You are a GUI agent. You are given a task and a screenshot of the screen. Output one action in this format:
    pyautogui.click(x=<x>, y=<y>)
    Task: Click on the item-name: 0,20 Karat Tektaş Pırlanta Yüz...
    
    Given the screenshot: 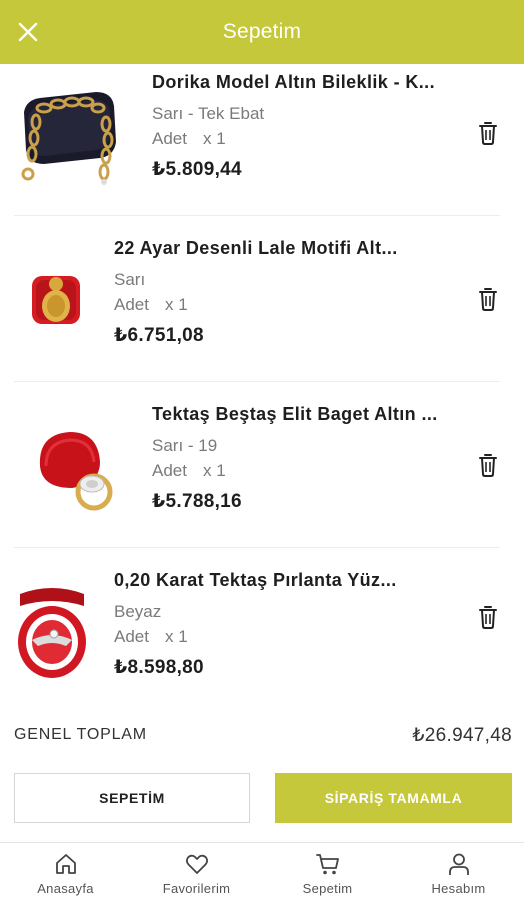 What is the action you would take?
    pyautogui.click(x=284, y=580)
    